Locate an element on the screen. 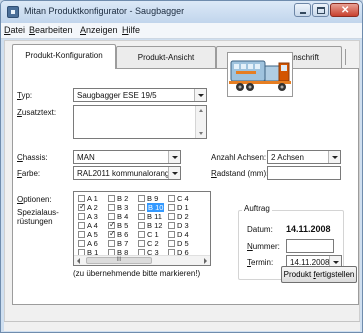  option-checkbox: C 2 is located at coordinates (148, 243).